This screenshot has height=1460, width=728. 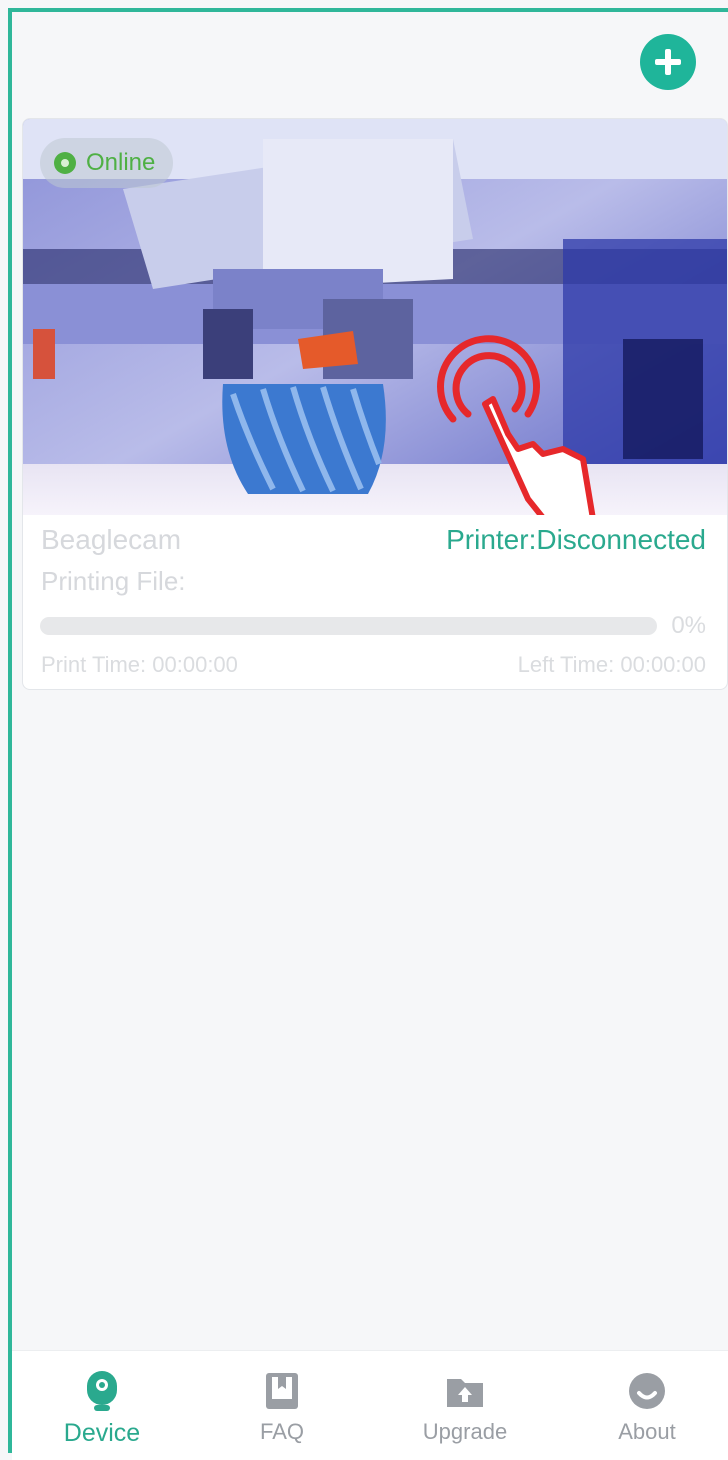 What do you see at coordinates (113, 581) in the screenshot?
I see `printing-file-label: Printing File:` at bounding box center [113, 581].